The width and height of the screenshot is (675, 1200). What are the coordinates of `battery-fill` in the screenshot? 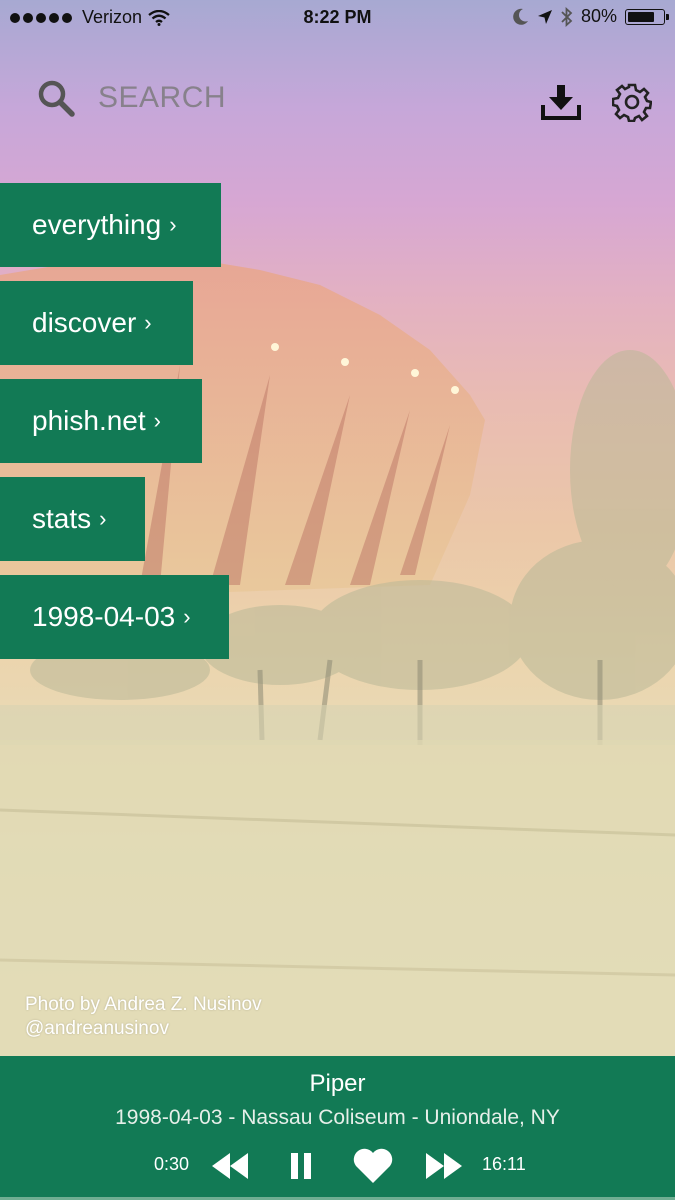 It's located at (641, 16).